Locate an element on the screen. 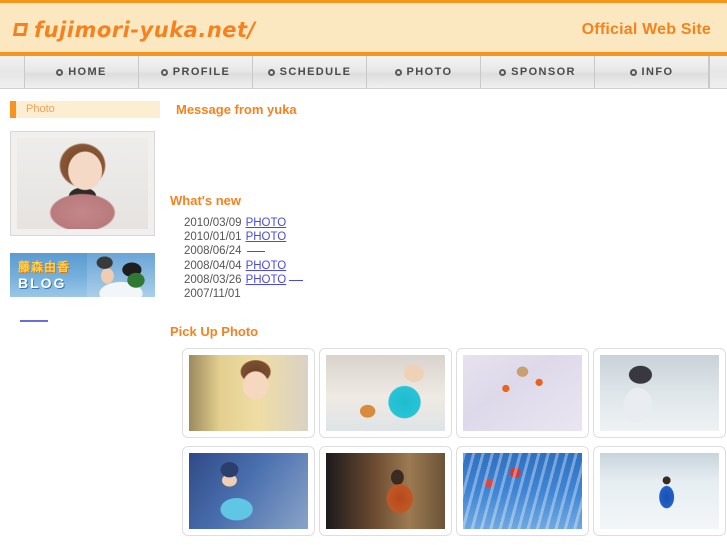 The width and height of the screenshot is (727, 545). pickup-photo-title: Pick Up Photo is located at coordinates (214, 332).